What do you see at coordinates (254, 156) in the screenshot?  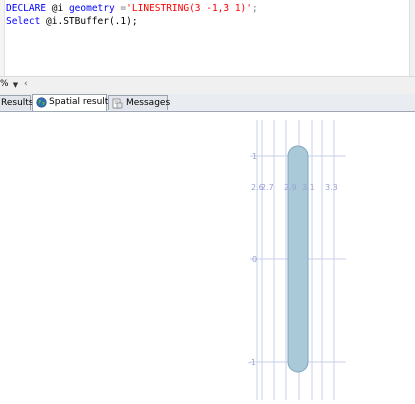 I see `y-axis-label: 1` at bounding box center [254, 156].